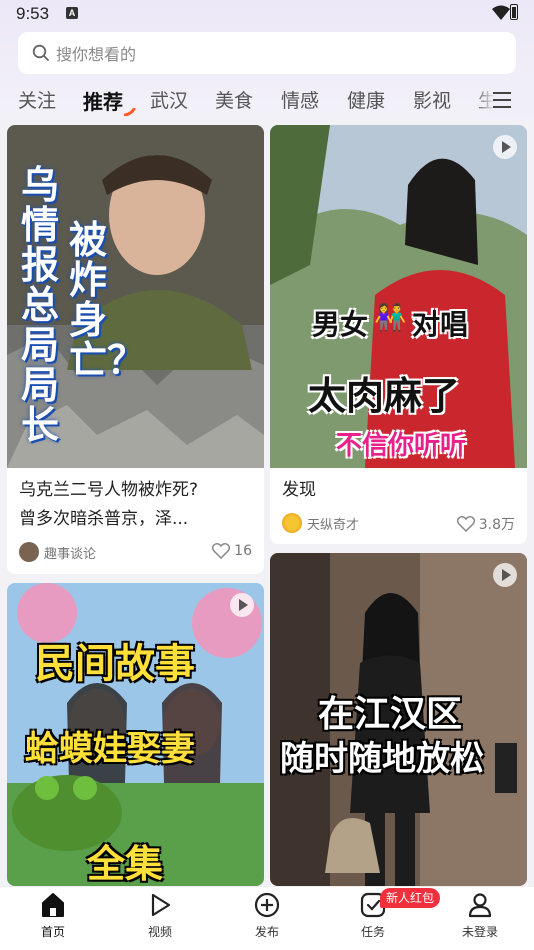 Image resolution: width=534 pixels, height=950 pixels. Describe the element at coordinates (440, 324) in the screenshot. I see `thumbnail-caption-2: 对唱` at that location.